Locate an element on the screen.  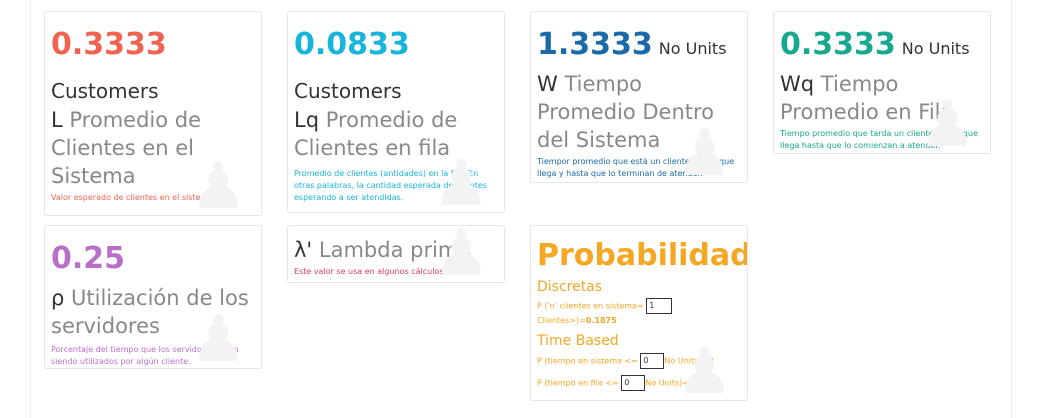
tiempo-fila-line: P (tiempo en fila <= 0 No Units)=0.75 is located at coordinates (639, 383).